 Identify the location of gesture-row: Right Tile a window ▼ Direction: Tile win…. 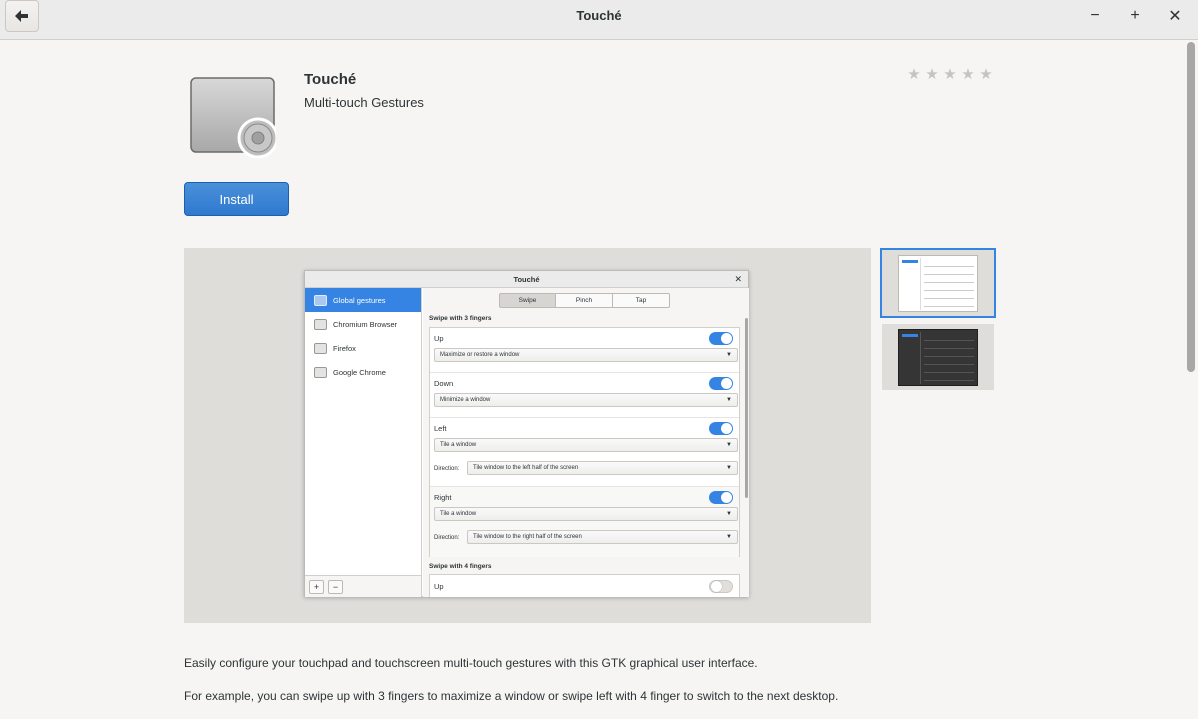
(584, 522).